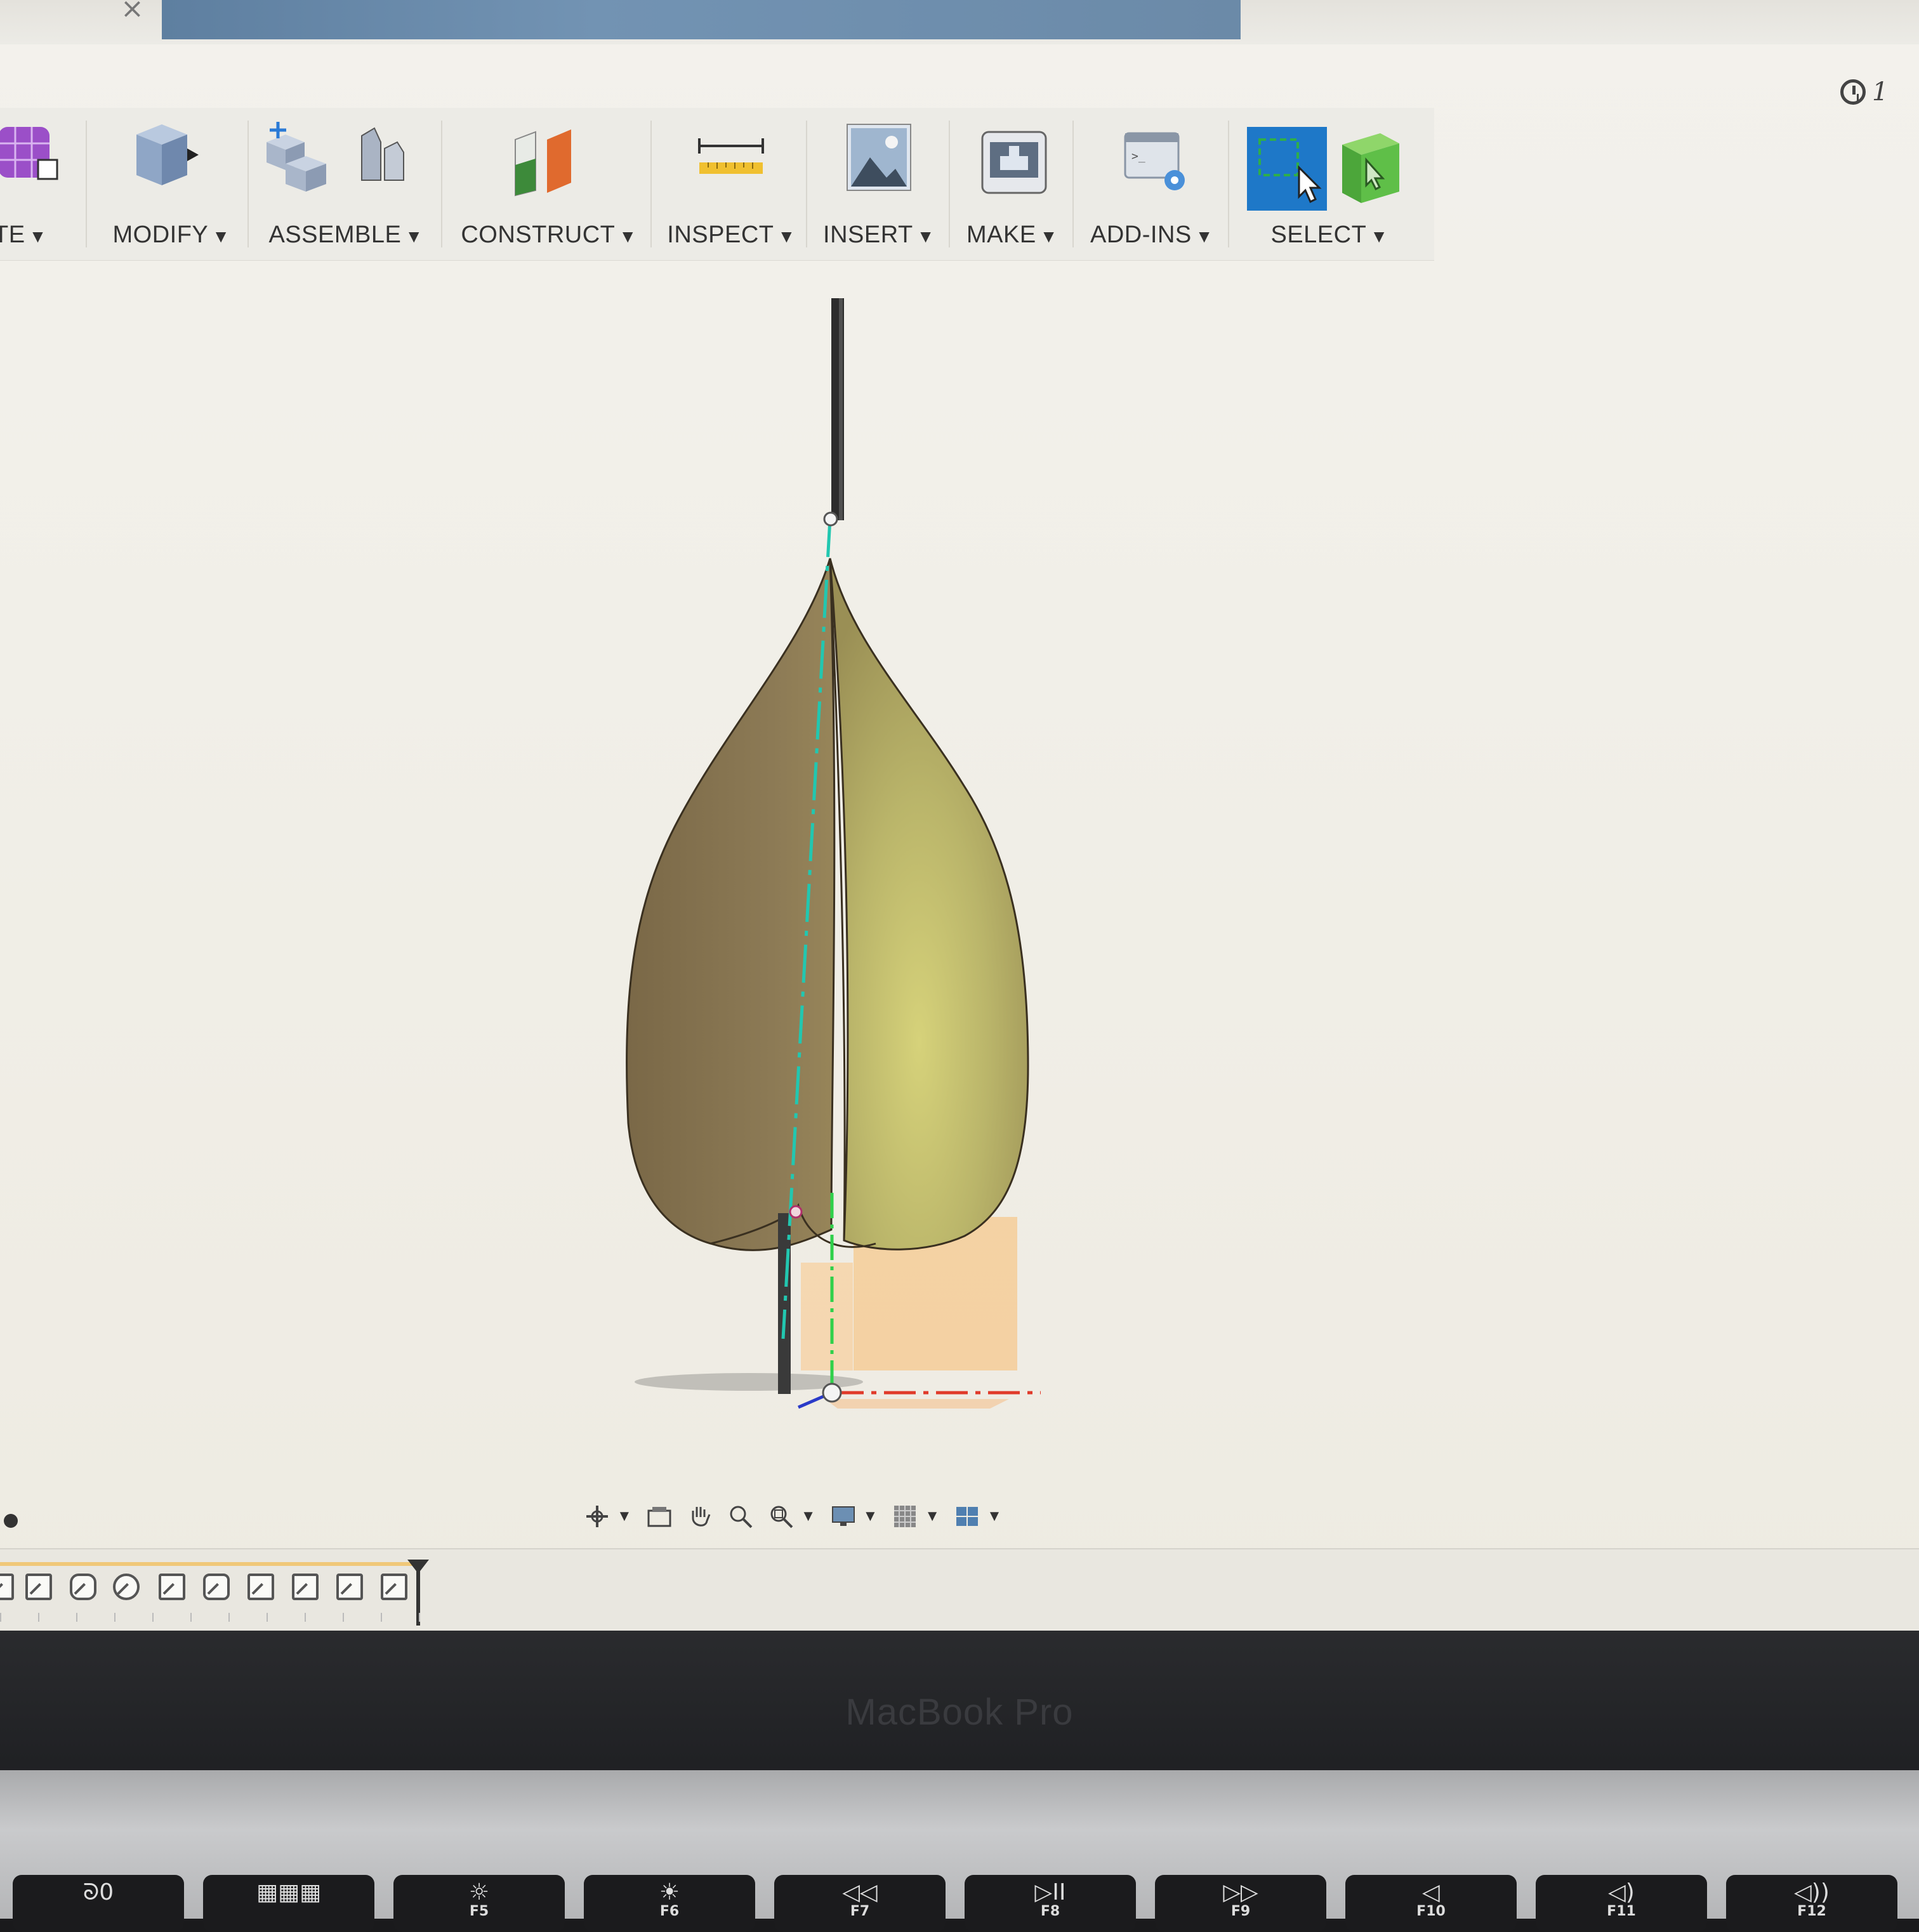 The image size is (1919, 1932). What do you see at coordinates (929, 904) in the screenshot?
I see `body-right-half` at bounding box center [929, 904].